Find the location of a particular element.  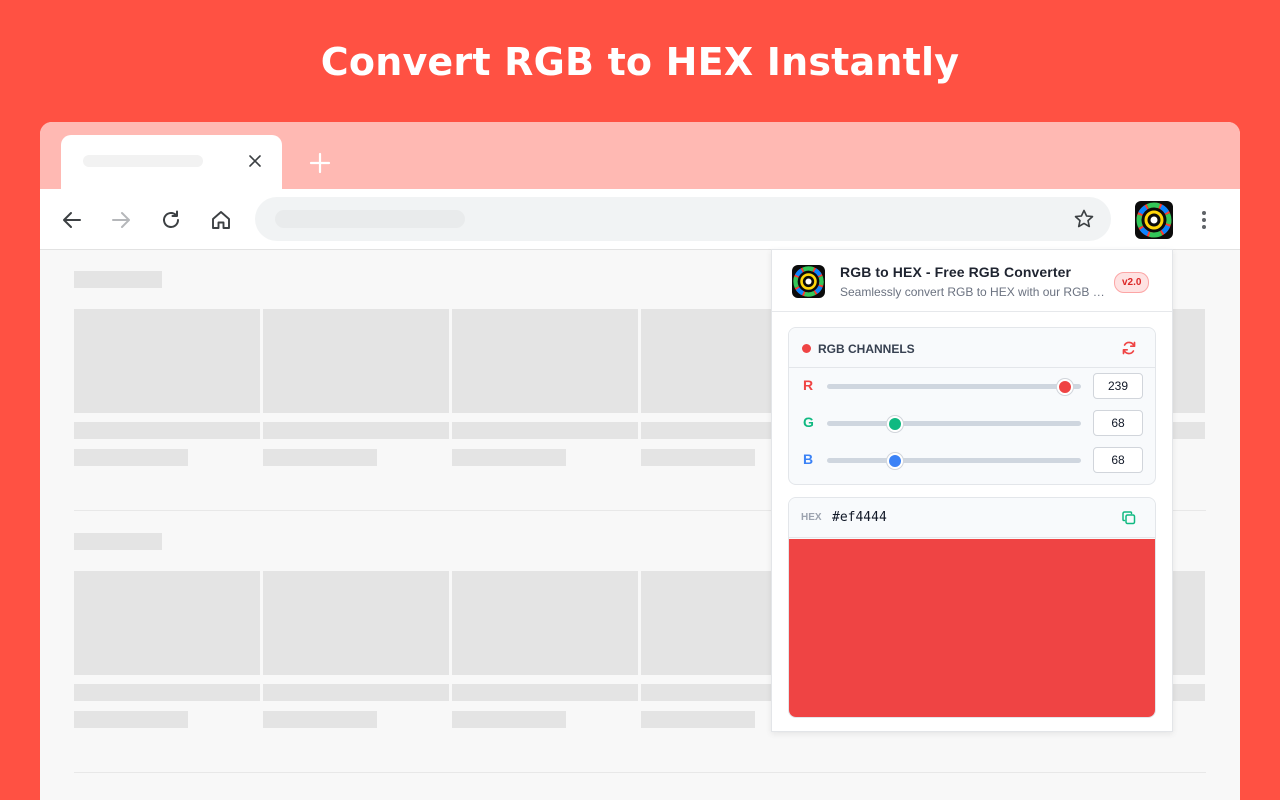

hex-label: HEX is located at coordinates (811, 517).